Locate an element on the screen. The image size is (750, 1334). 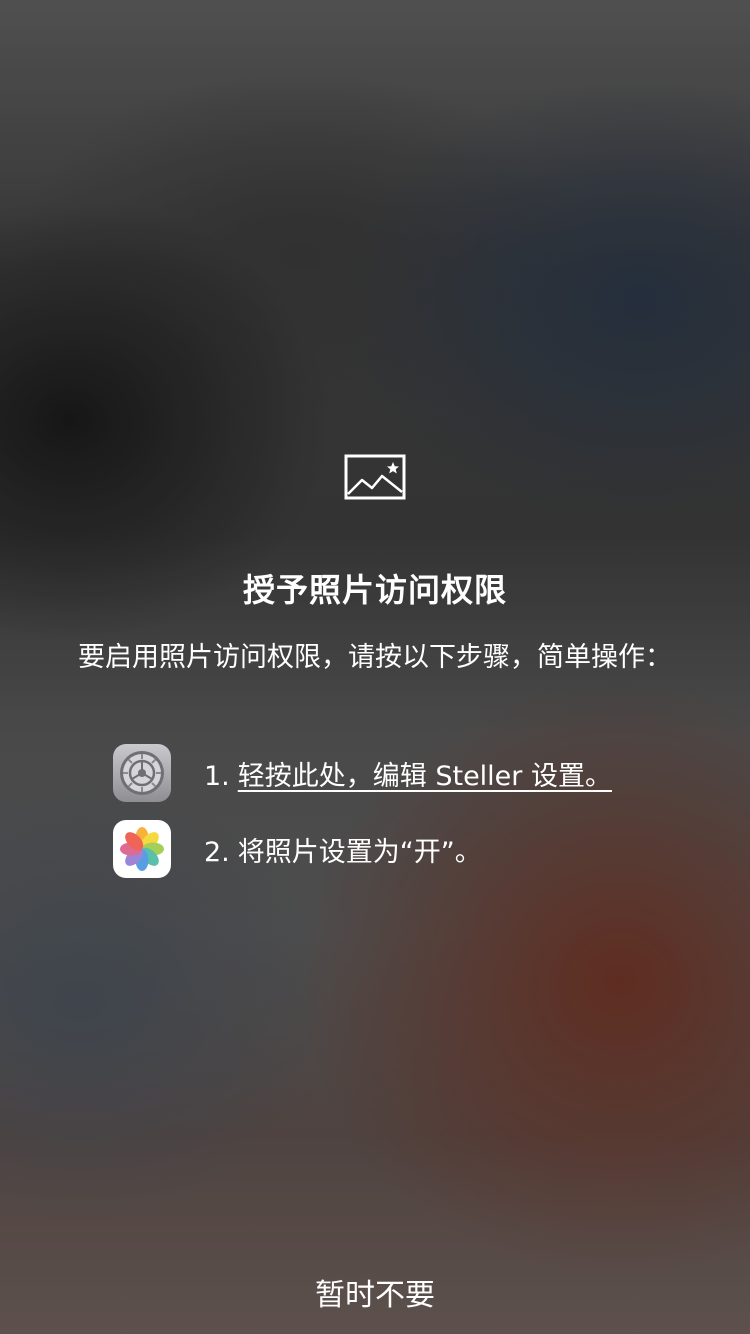
permission-description: 要启用照片访问权限，请按以下步骤，简单操作： is located at coordinates (375, 657).